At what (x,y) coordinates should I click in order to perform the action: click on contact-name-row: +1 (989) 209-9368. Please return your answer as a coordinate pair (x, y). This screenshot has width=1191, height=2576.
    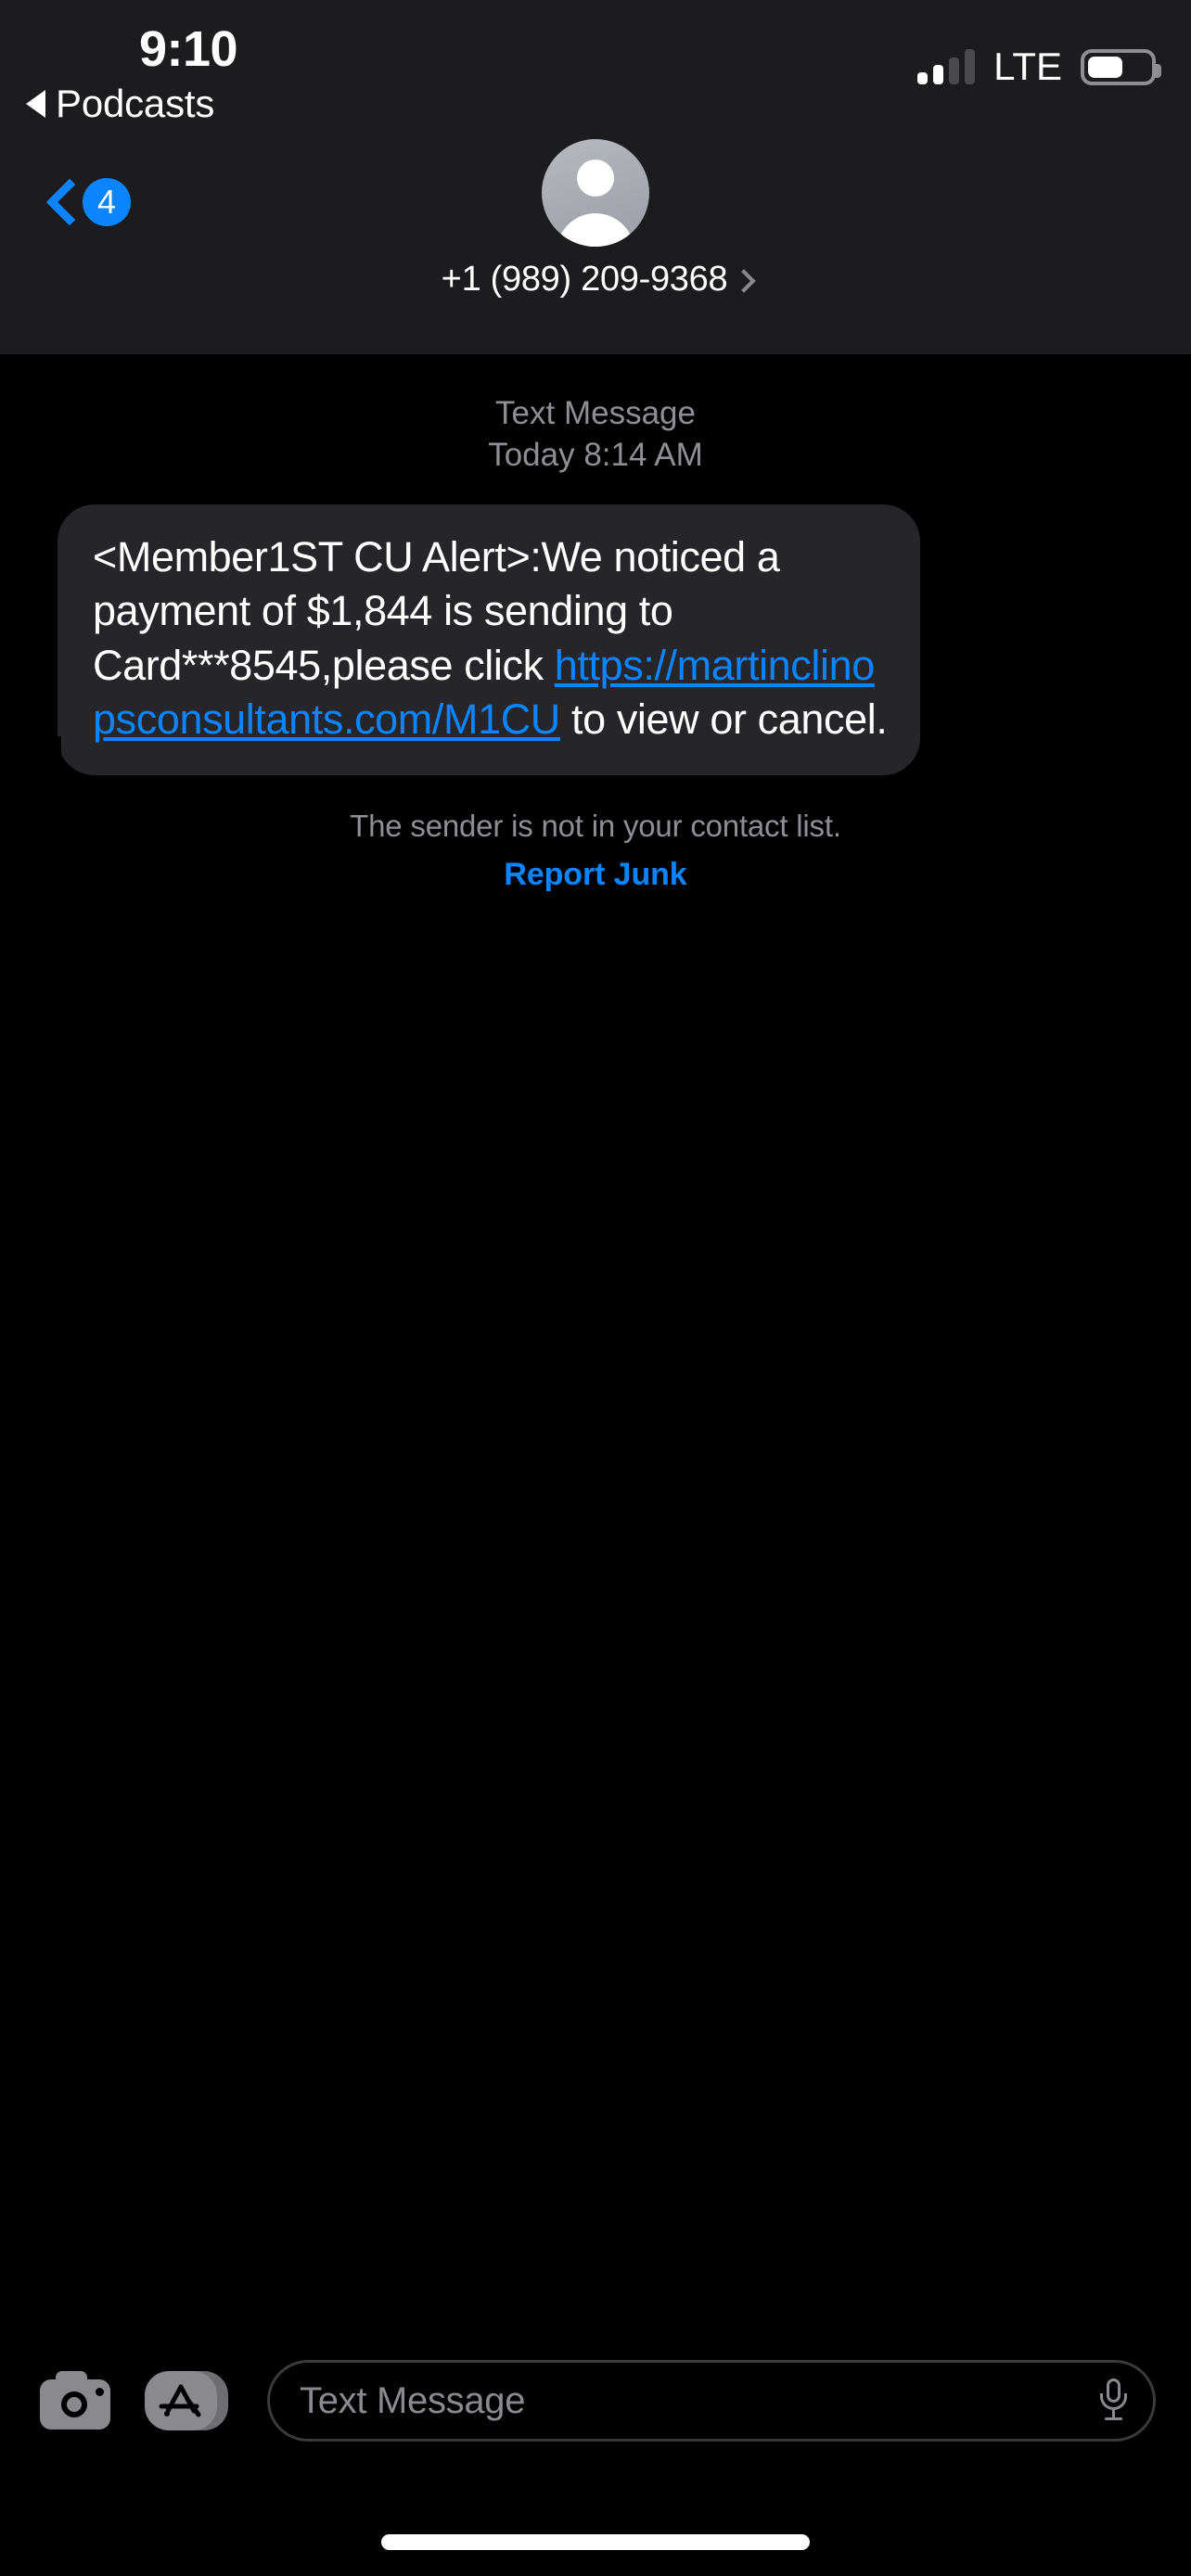
    Looking at the image, I should click on (596, 280).